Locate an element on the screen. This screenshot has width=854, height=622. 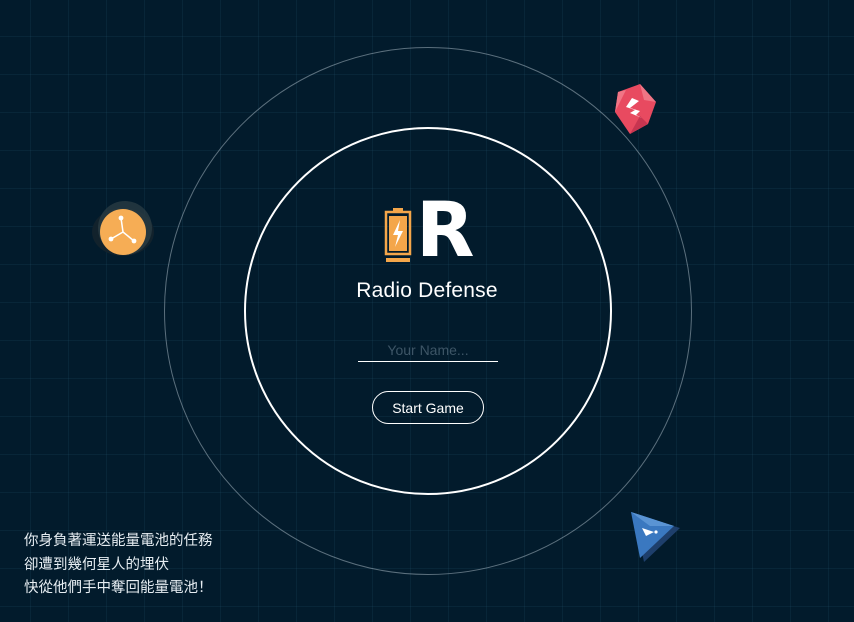
start-game-button: Start Game is located at coordinates (428, 407).